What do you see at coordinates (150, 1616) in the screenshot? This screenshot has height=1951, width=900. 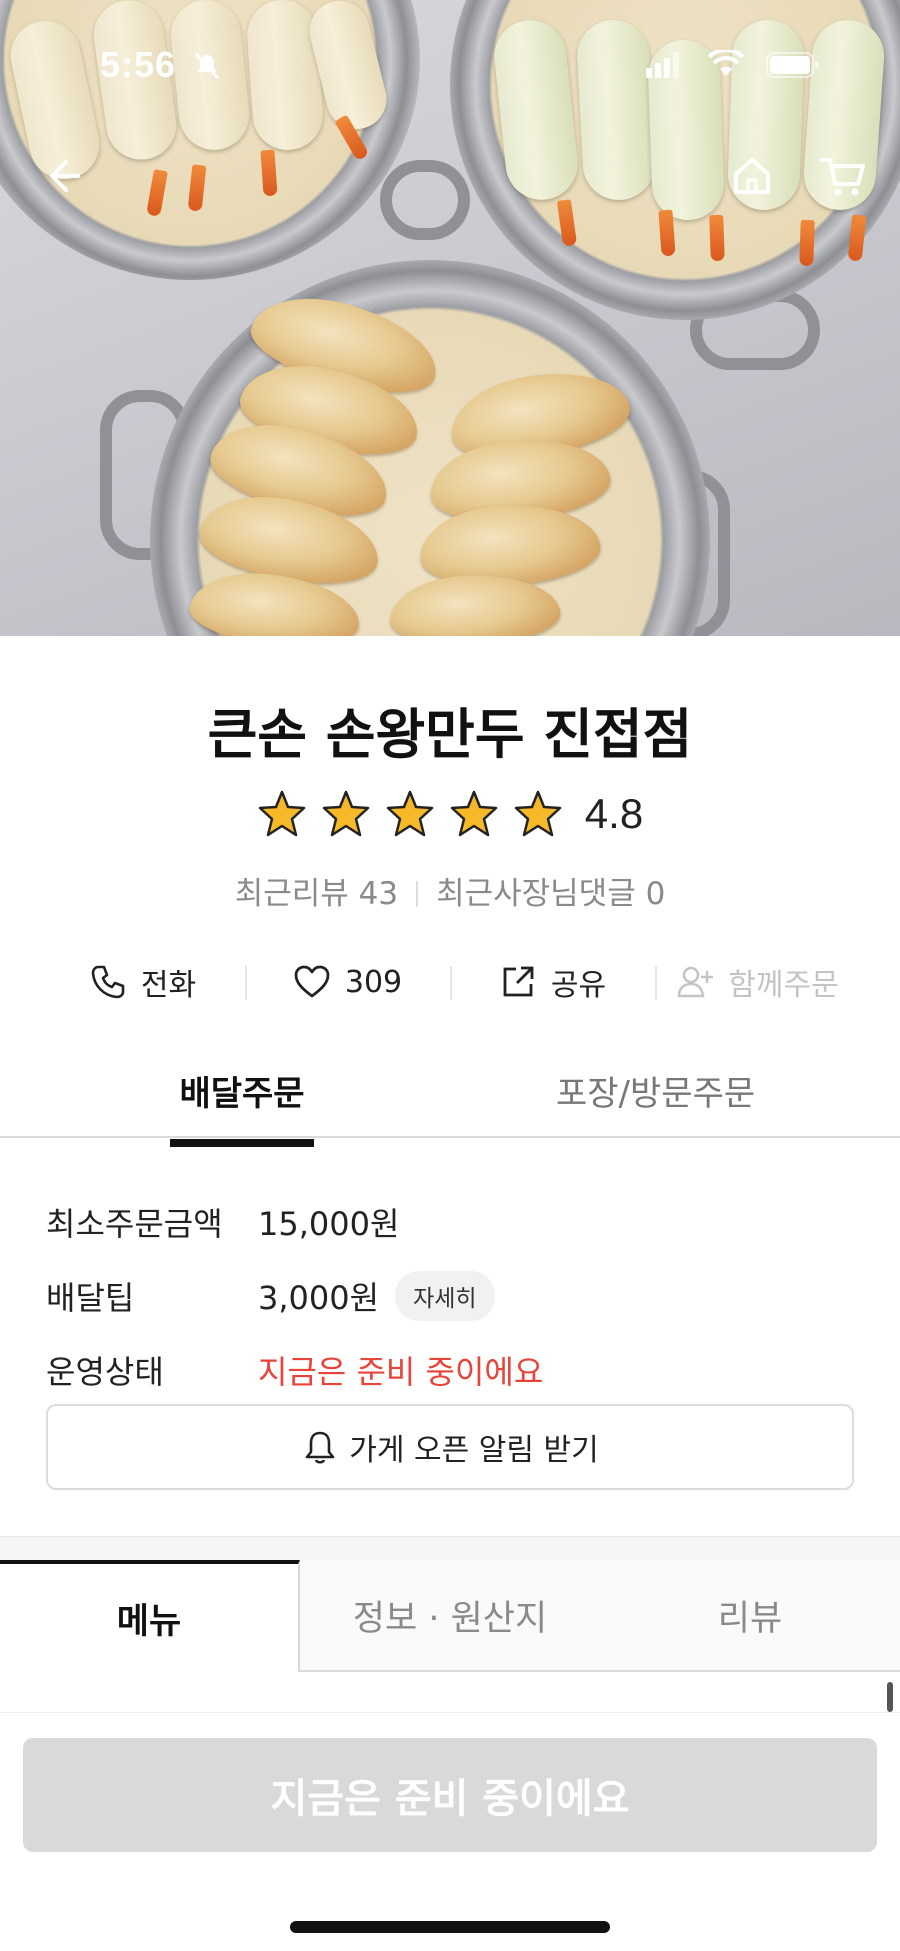 I see `tab-menu: 메뉴` at bounding box center [150, 1616].